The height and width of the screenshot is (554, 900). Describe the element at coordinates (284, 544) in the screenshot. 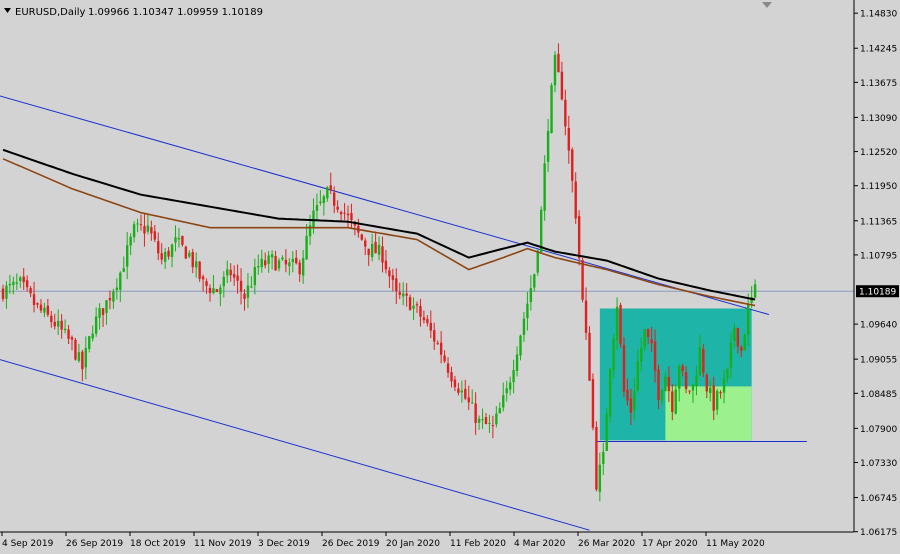

I see `time-tick-label: 3 Dec 2019` at that location.